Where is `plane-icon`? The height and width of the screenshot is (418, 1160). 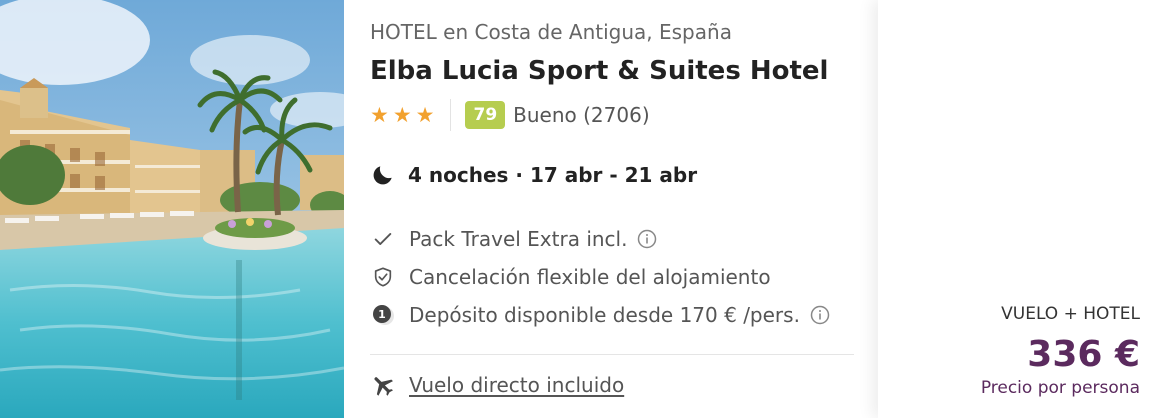
plane-icon is located at coordinates (383, 386).